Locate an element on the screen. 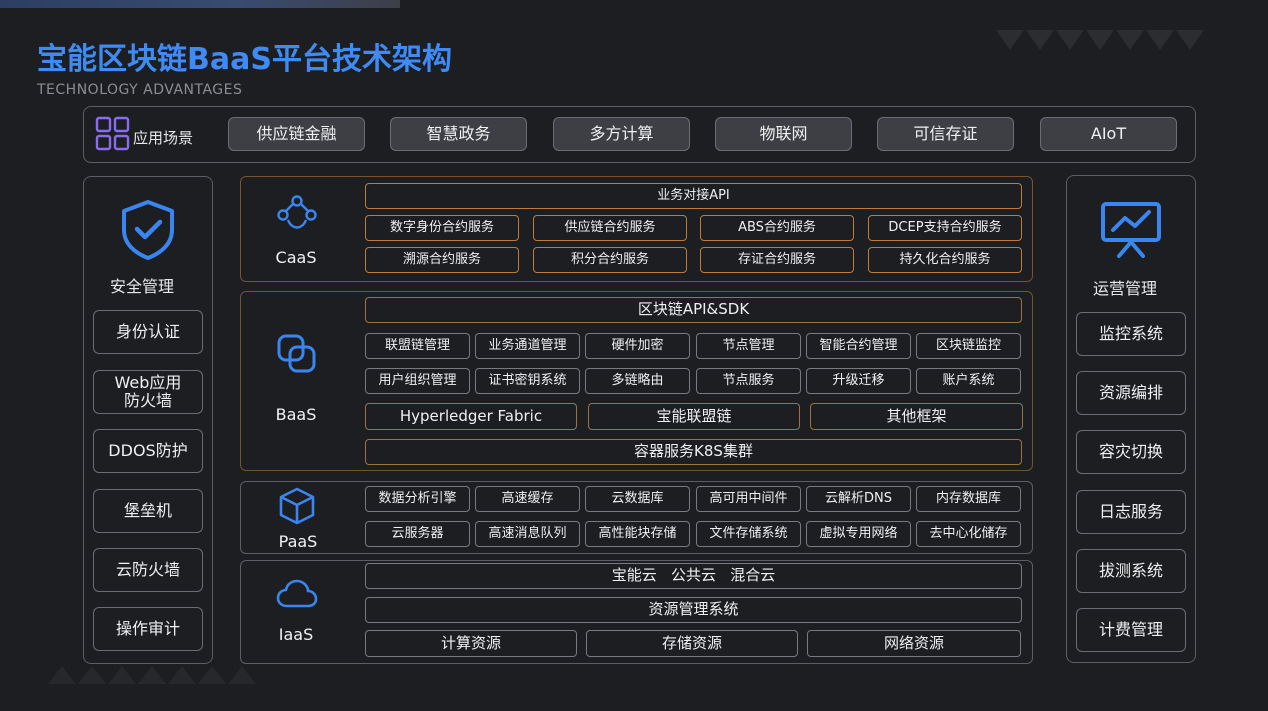  operations-item-logging: 日志服务 is located at coordinates (1131, 512).